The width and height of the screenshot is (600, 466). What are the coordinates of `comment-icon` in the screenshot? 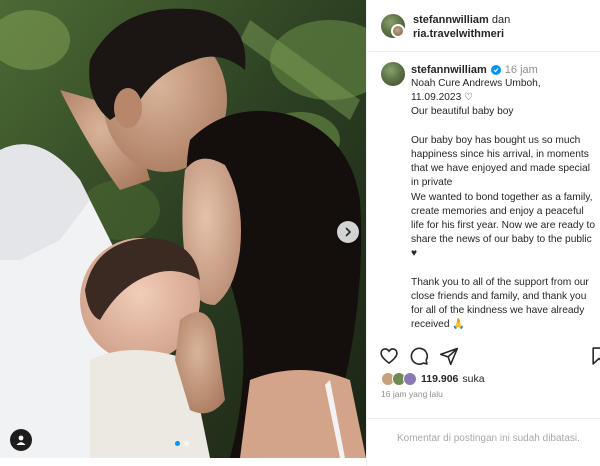 It's located at (419, 356).